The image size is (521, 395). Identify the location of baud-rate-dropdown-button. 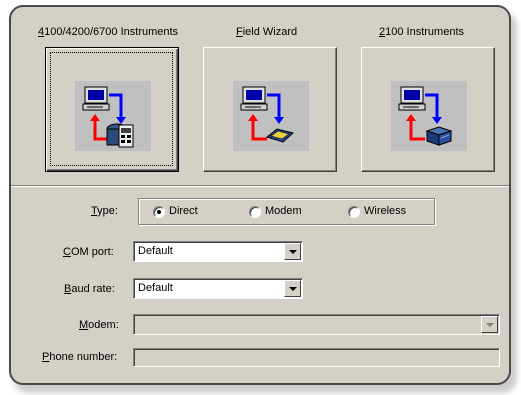
(292, 288).